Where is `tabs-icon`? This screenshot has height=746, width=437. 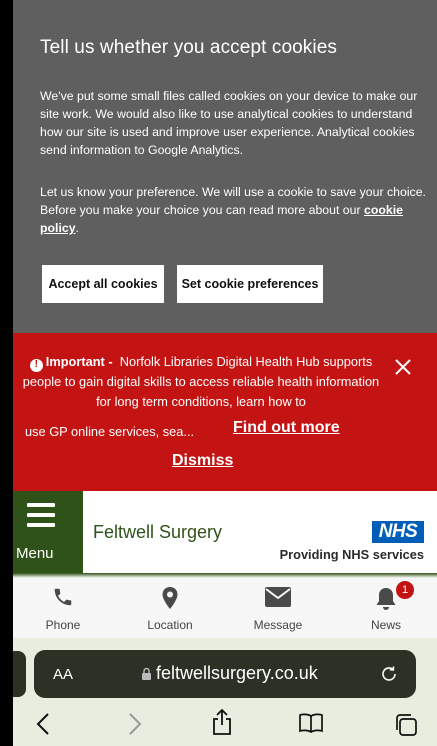 tabs-icon is located at coordinates (406, 725).